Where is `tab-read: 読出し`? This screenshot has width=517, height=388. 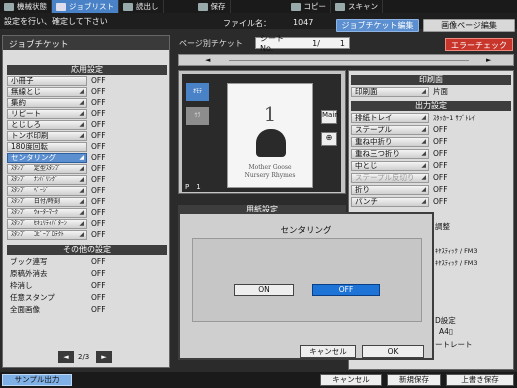 tab-read: 読出し is located at coordinates (141, 6).